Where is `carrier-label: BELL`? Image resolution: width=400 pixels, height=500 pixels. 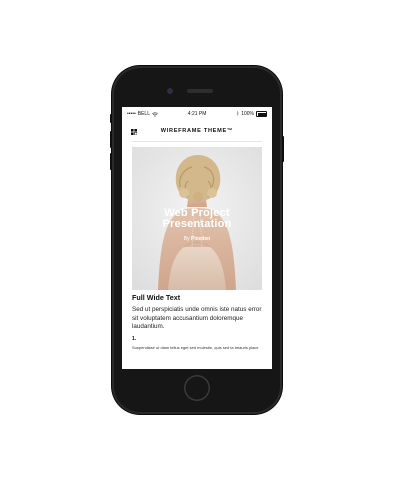
carrier-label: BELL is located at coordinates (143, 114).